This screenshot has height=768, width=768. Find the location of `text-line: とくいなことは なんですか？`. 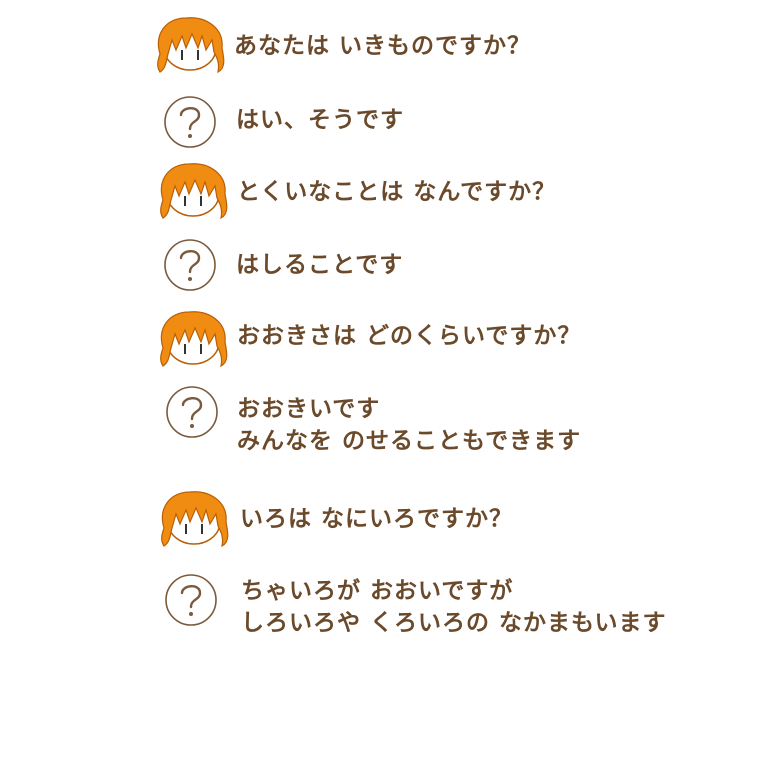

text-line: とくいなことは なんですか？ is located at coordinates (397, 192).